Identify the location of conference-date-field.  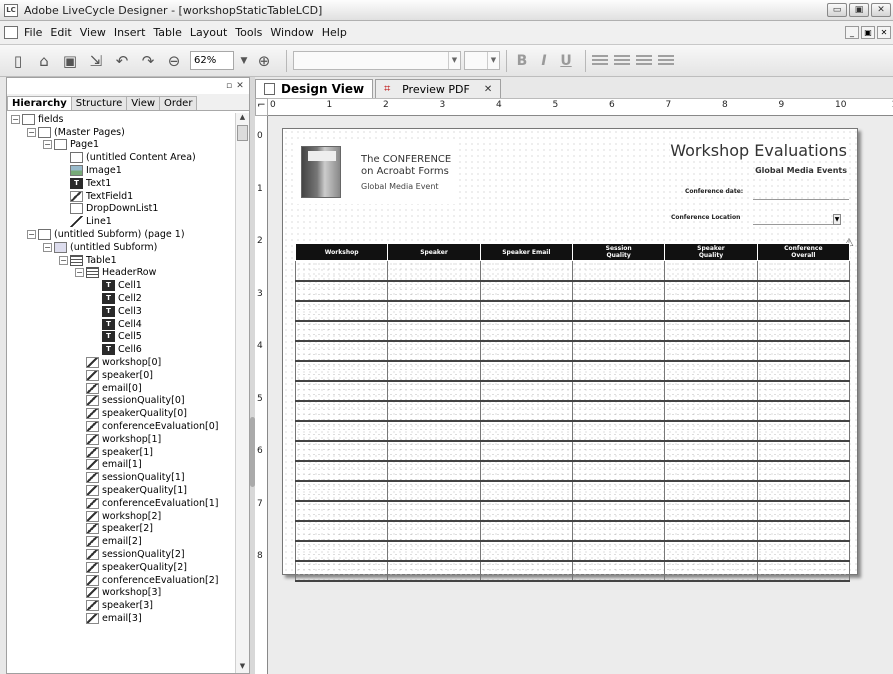
(801, 199).